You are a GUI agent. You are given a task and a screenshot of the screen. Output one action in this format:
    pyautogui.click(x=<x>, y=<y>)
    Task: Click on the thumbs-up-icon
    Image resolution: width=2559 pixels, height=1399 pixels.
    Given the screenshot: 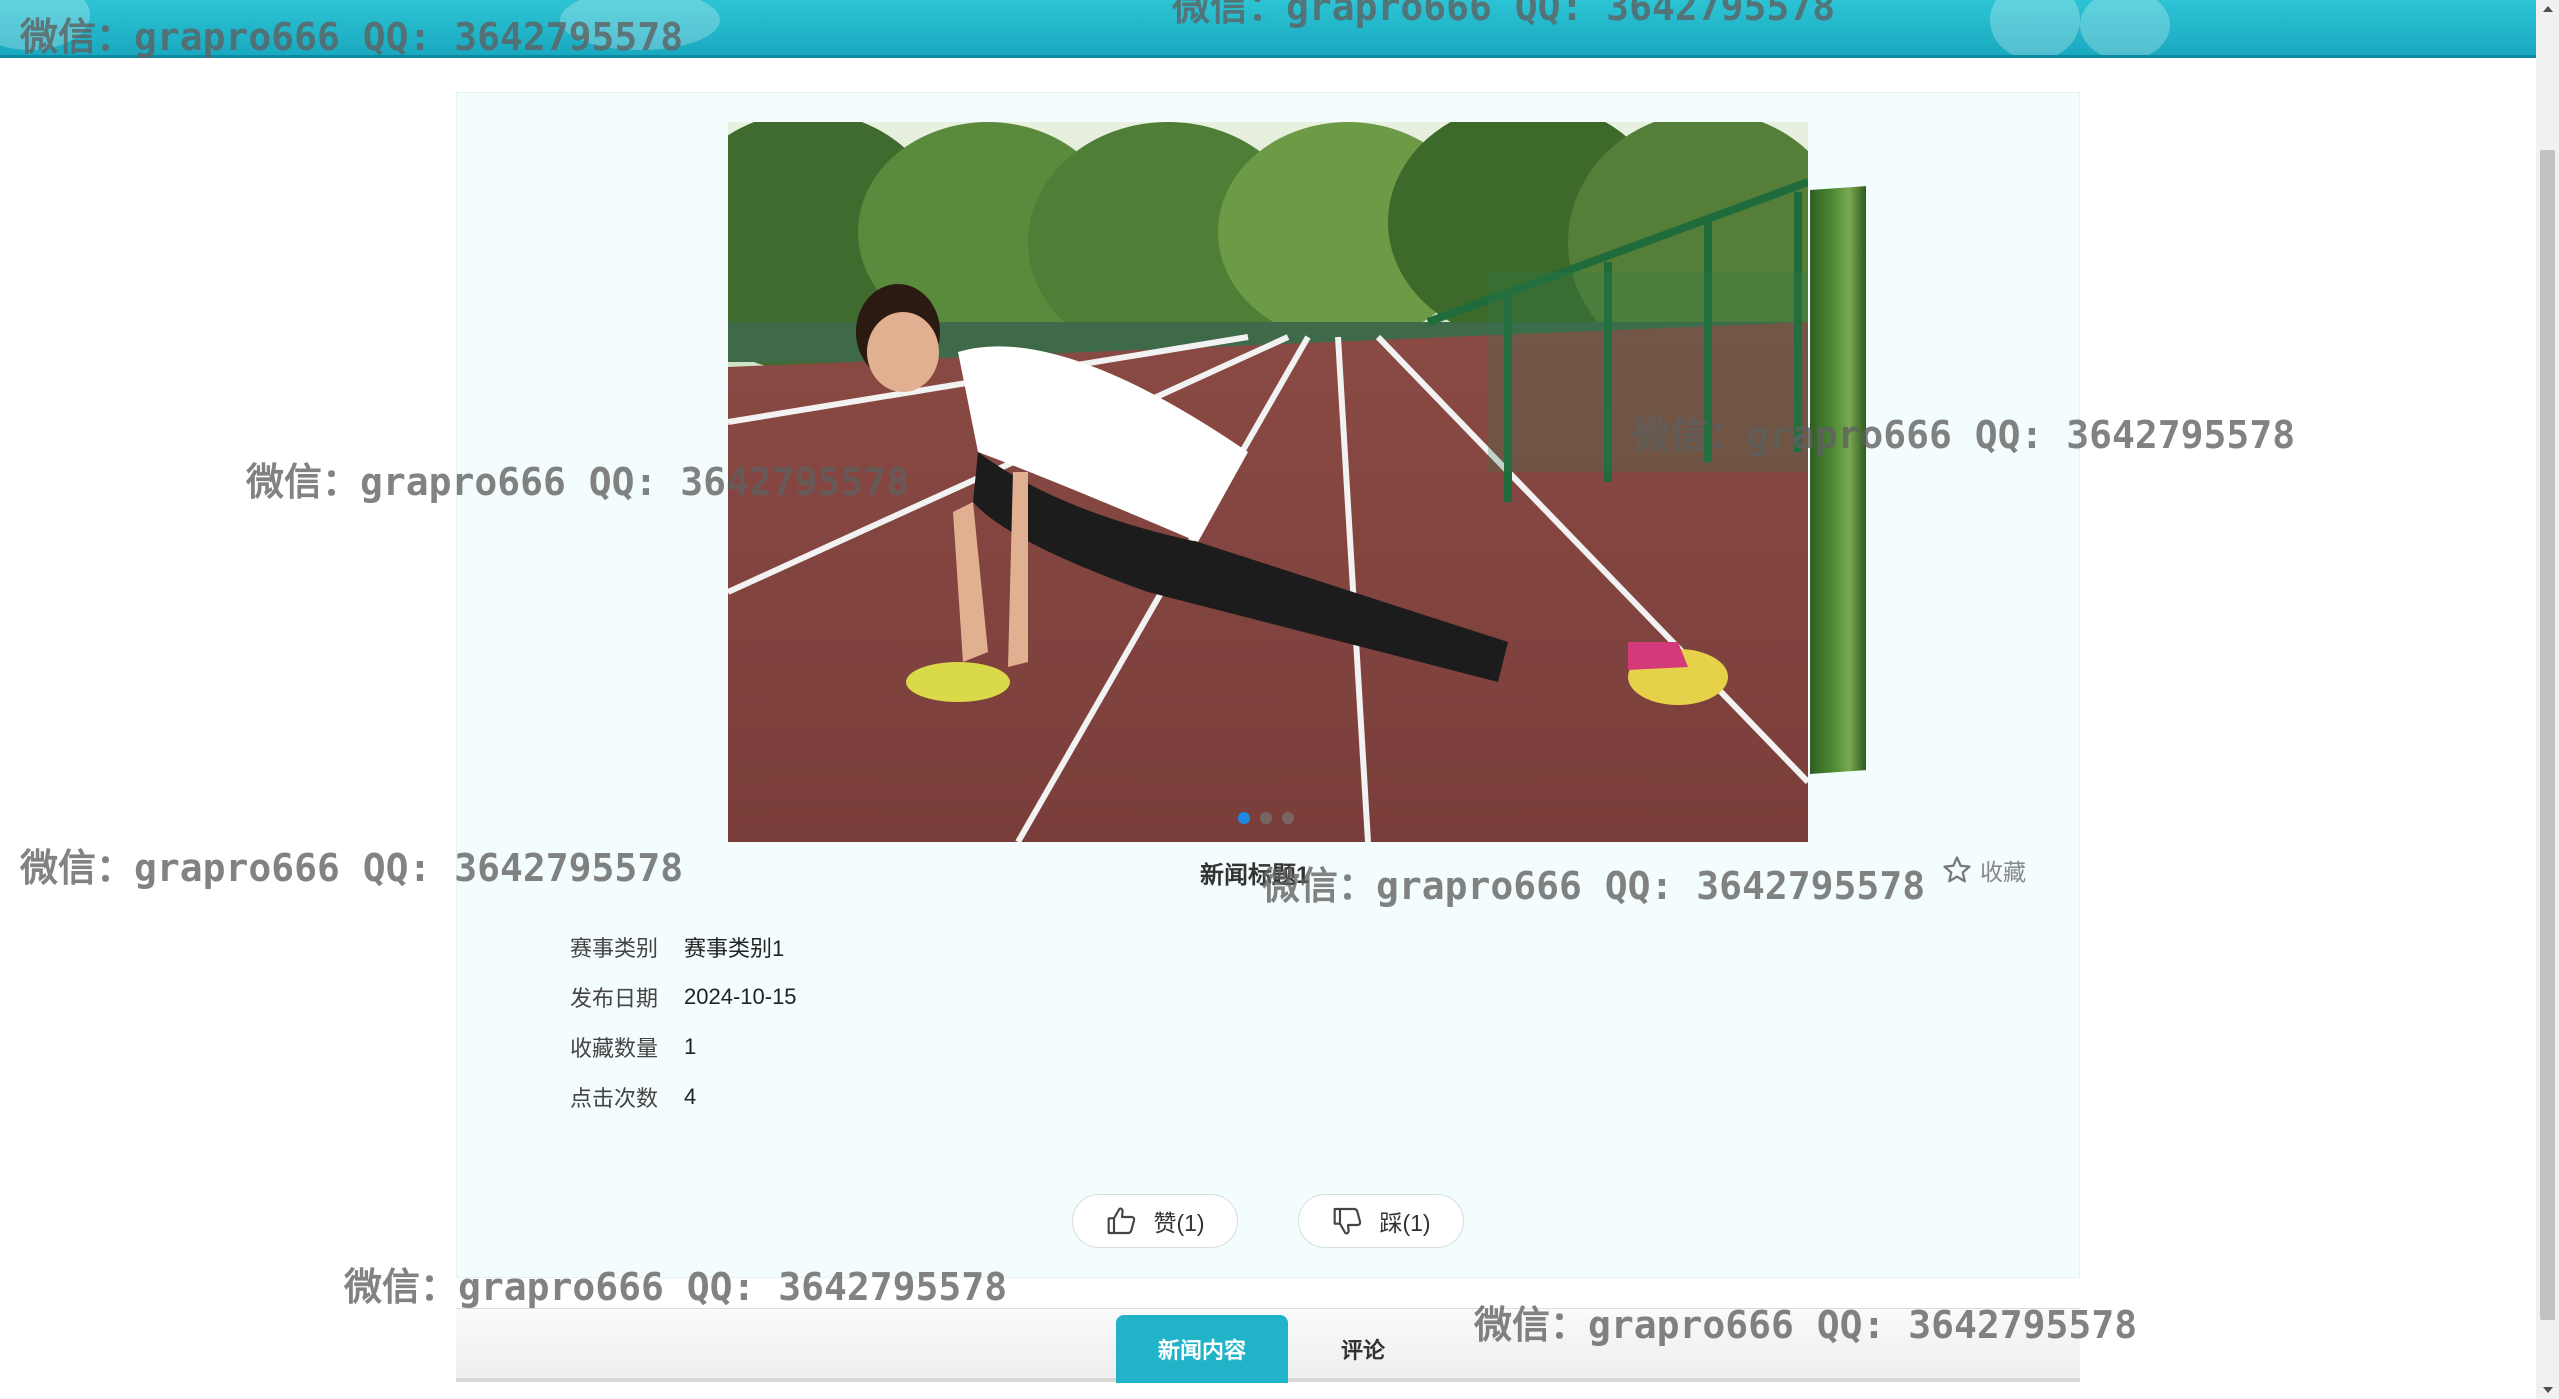 What is the action you would take?
    pyautogui.click(x=1122, y=1221)
    